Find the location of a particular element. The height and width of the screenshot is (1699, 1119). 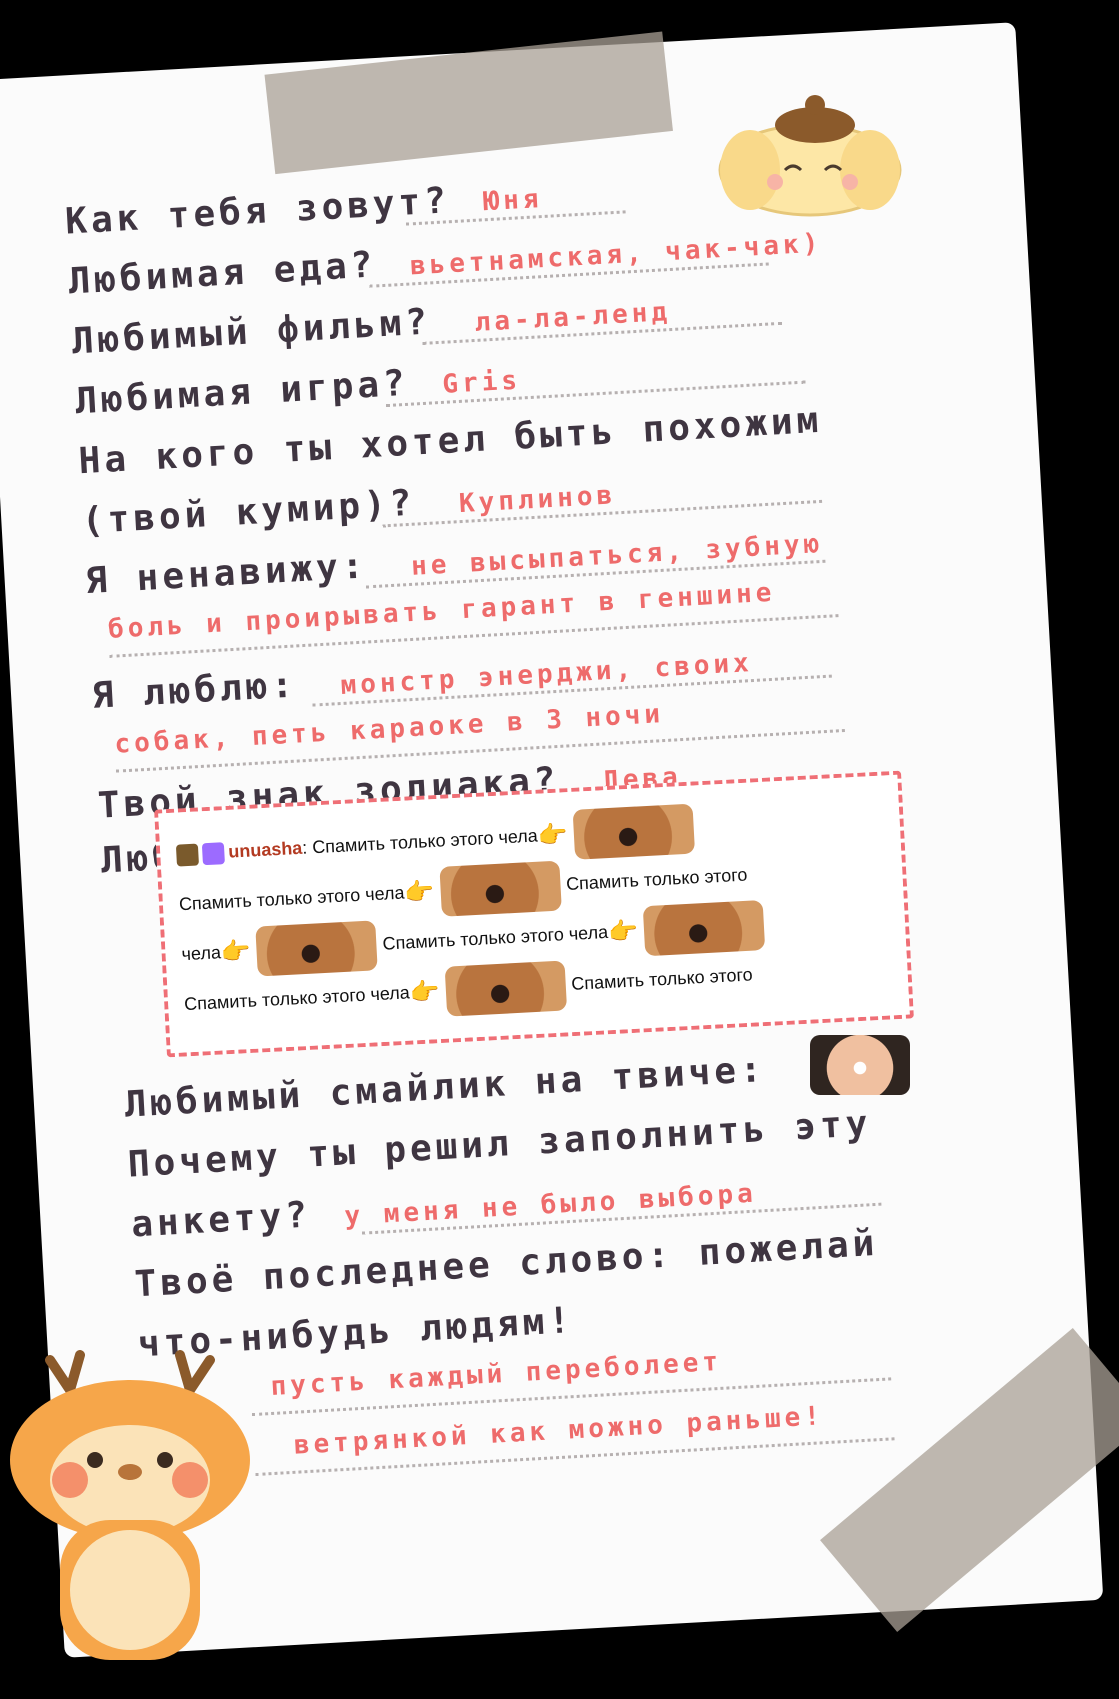

answer-text: пусть каждый переболеет is located at coordinates (496, 1374).